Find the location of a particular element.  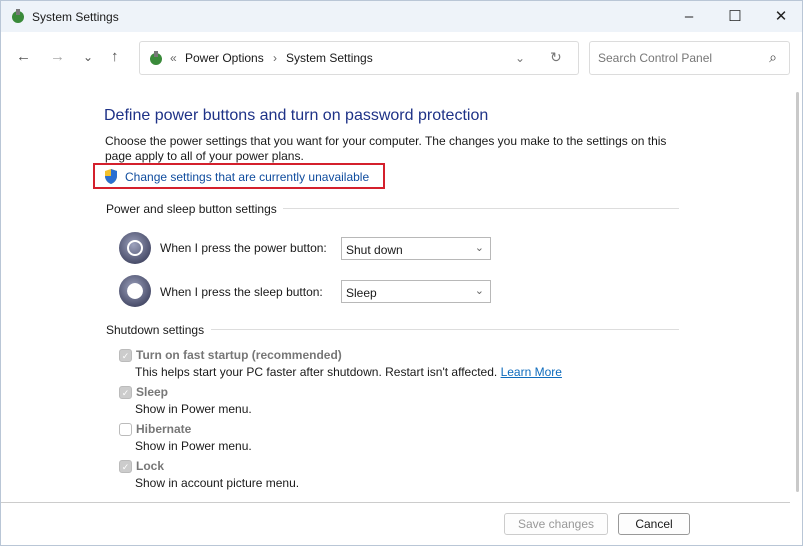

breadcrumb-power-options: Power Options is located at coordinates (224, 58).